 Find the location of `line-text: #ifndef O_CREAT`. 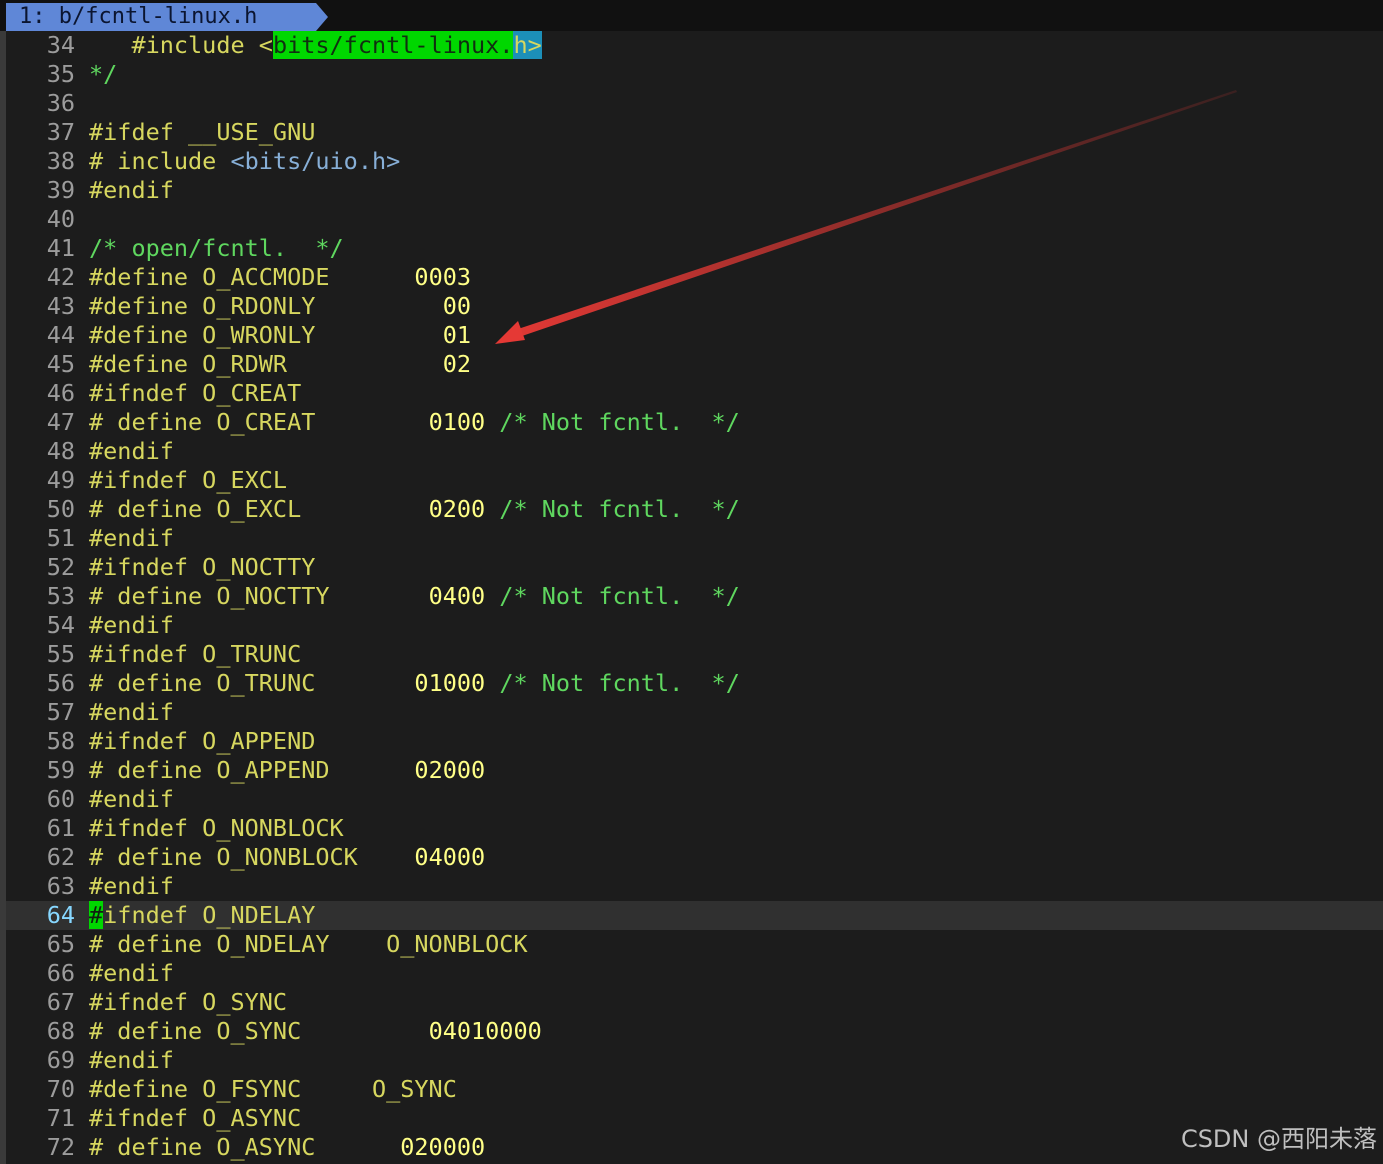

line-text: #ifndef O_CREAT is located at coordinates (195, 393).